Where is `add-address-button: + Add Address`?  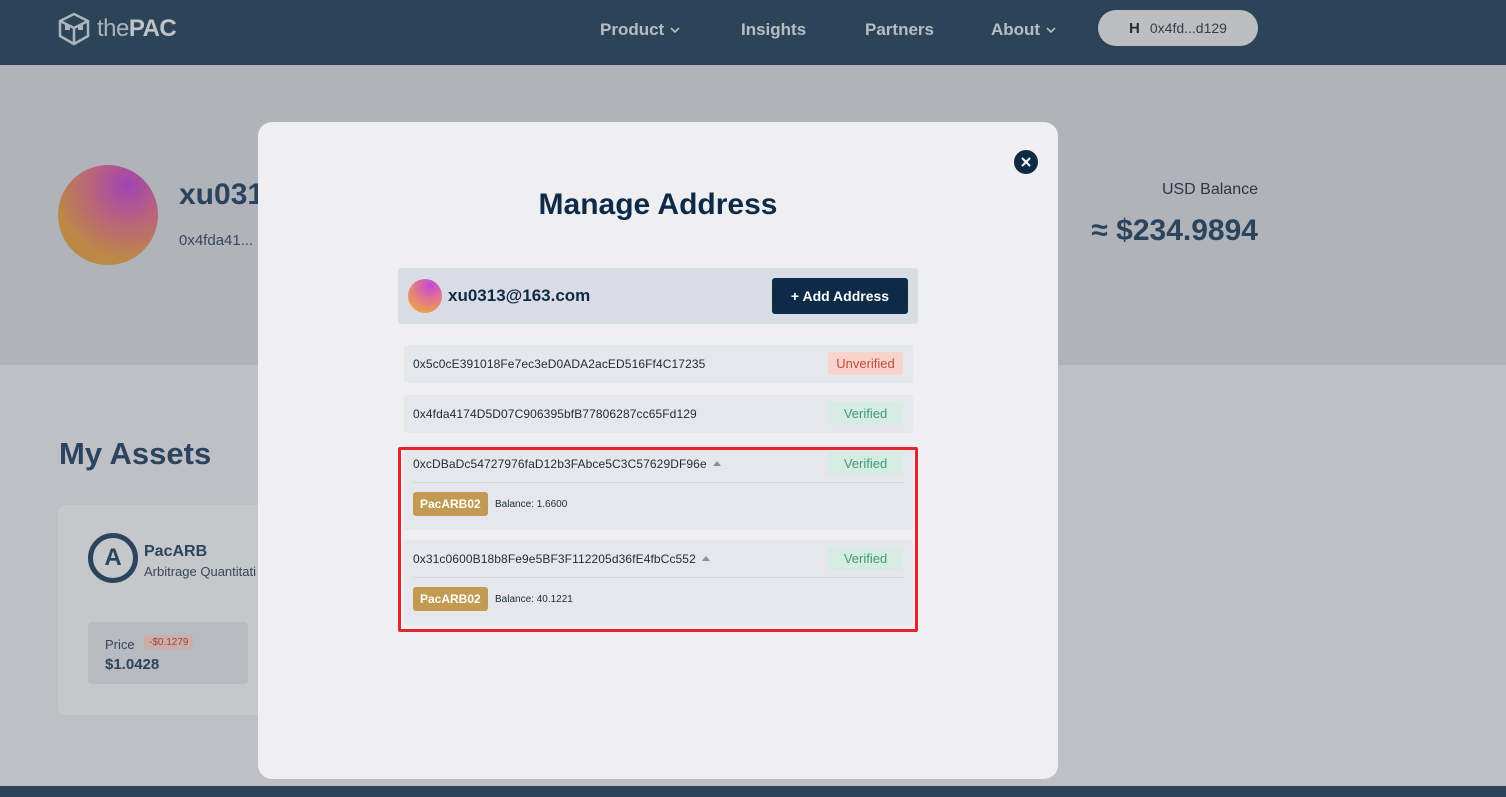 add-address-button: + Add Address is located at coordinates (840, 296).